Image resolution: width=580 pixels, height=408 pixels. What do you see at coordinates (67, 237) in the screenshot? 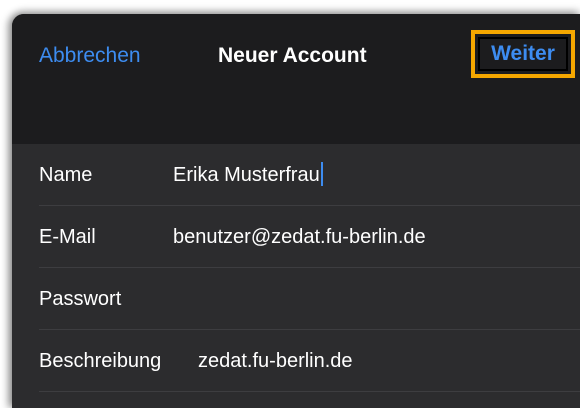
I see `email-label: E-Mail` at bounding box center [67, 237].